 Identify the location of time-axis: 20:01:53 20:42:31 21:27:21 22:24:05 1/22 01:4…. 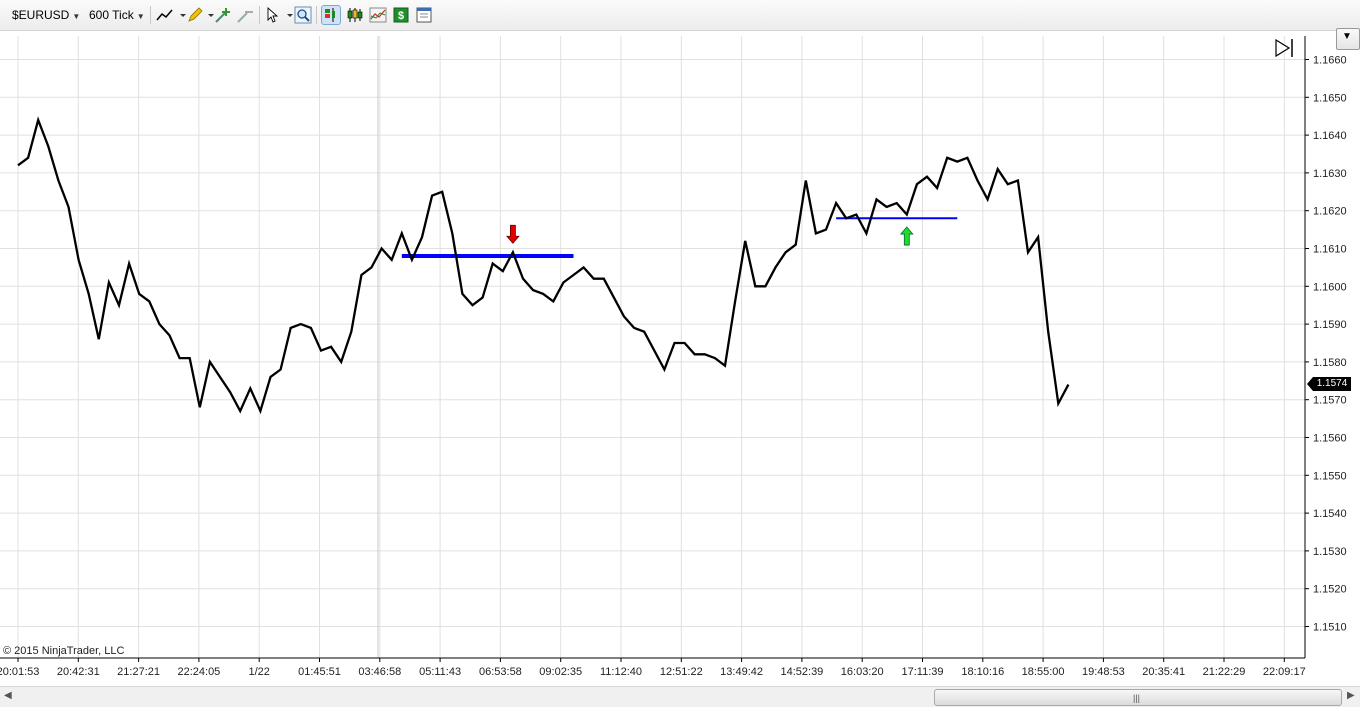
(653, 668).